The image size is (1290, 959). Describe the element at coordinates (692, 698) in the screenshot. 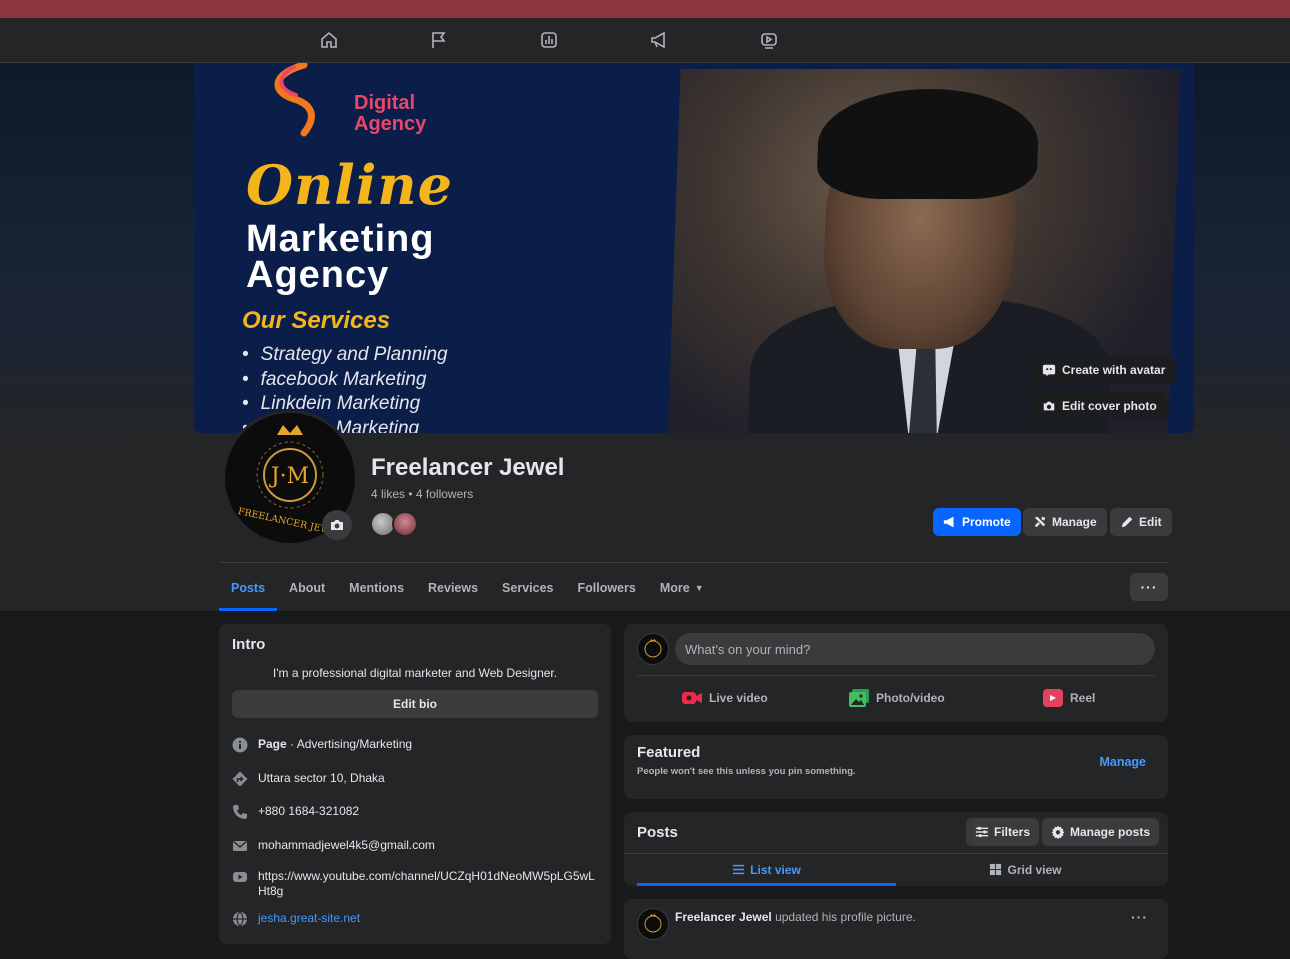

I see `live-video-icon` at that location.